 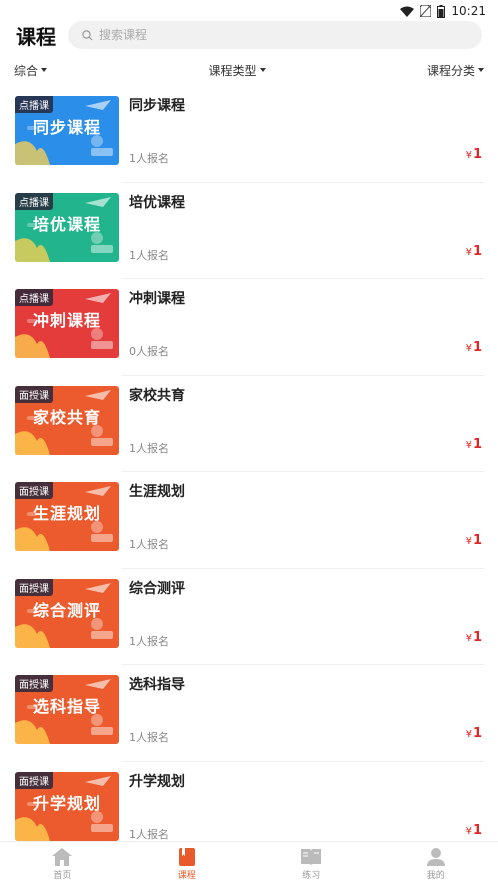 I want to click on tab-mine-label: 我的, so click(x=435, y=876).